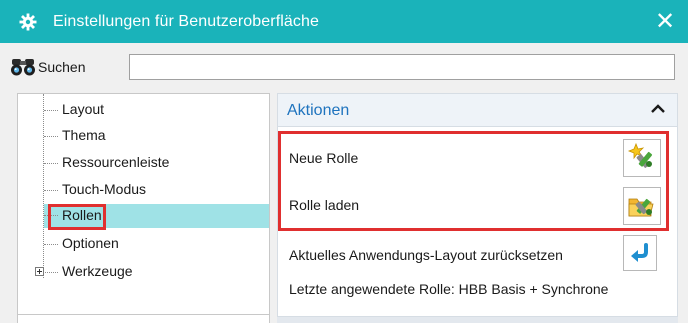 The height and width of the screenshot is (323, 688). Describe the element at coordinates (477, 110) in the screenshot. I see `panel-header: Aktionen` at that location.